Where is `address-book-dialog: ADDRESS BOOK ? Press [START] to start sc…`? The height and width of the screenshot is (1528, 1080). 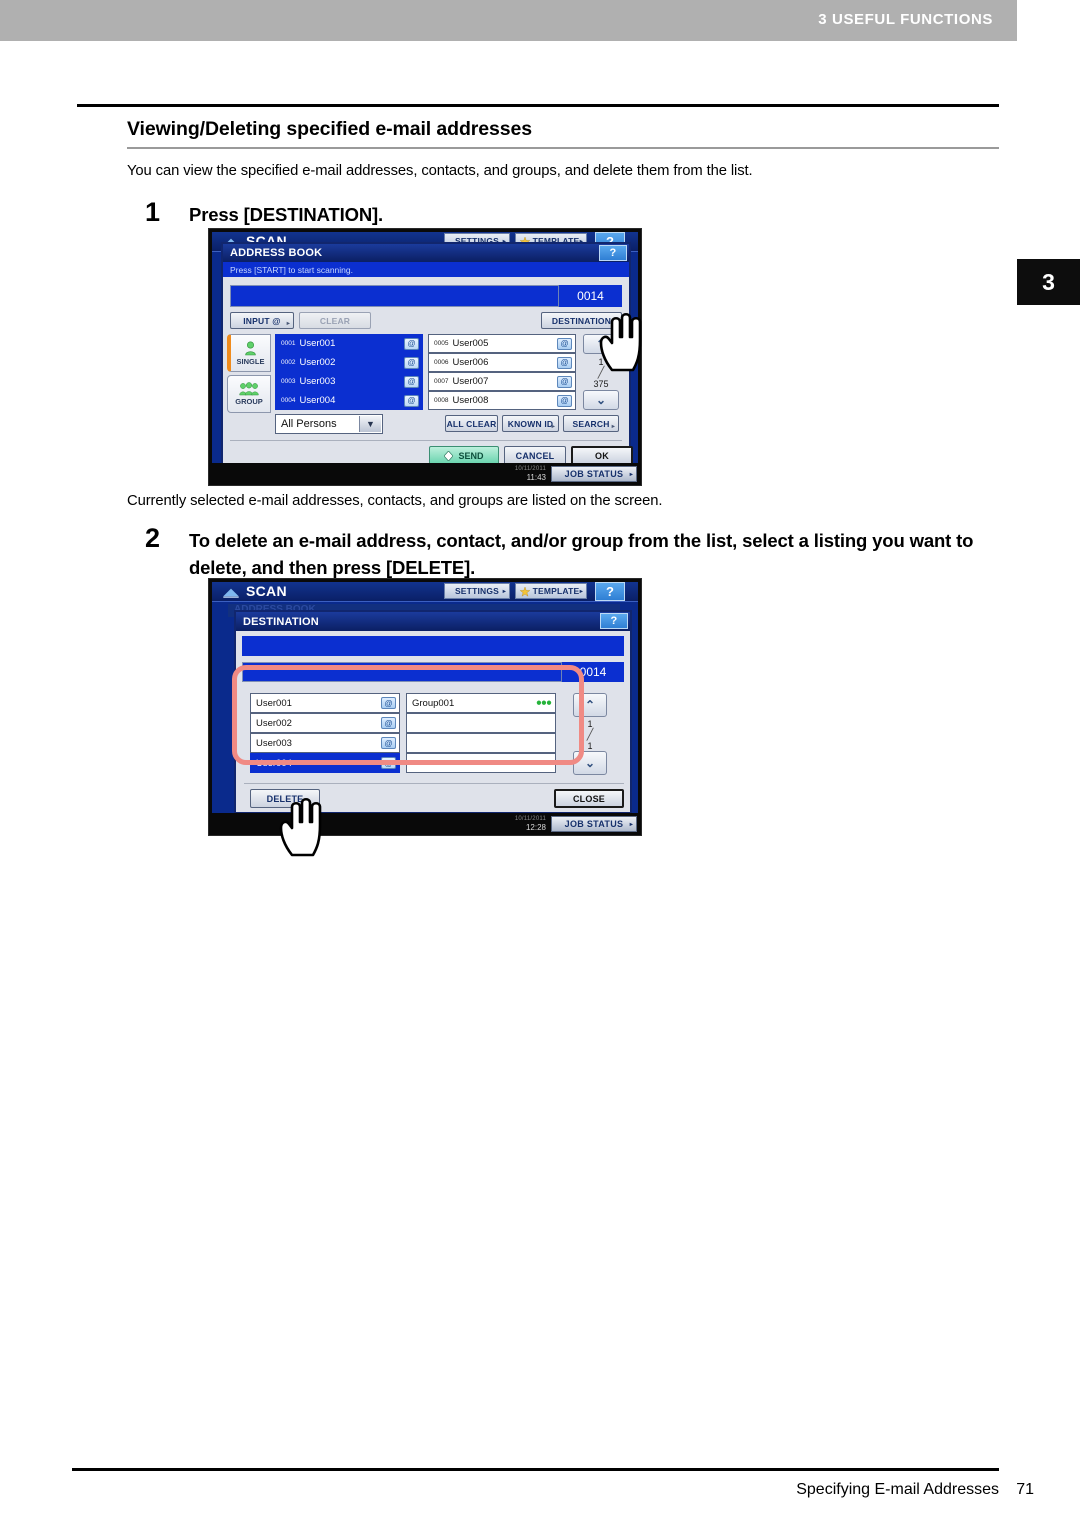 address-book-dialog: ADDRESS BOOK ? Press [START] to start sc… is located at coordinates (427, 355).